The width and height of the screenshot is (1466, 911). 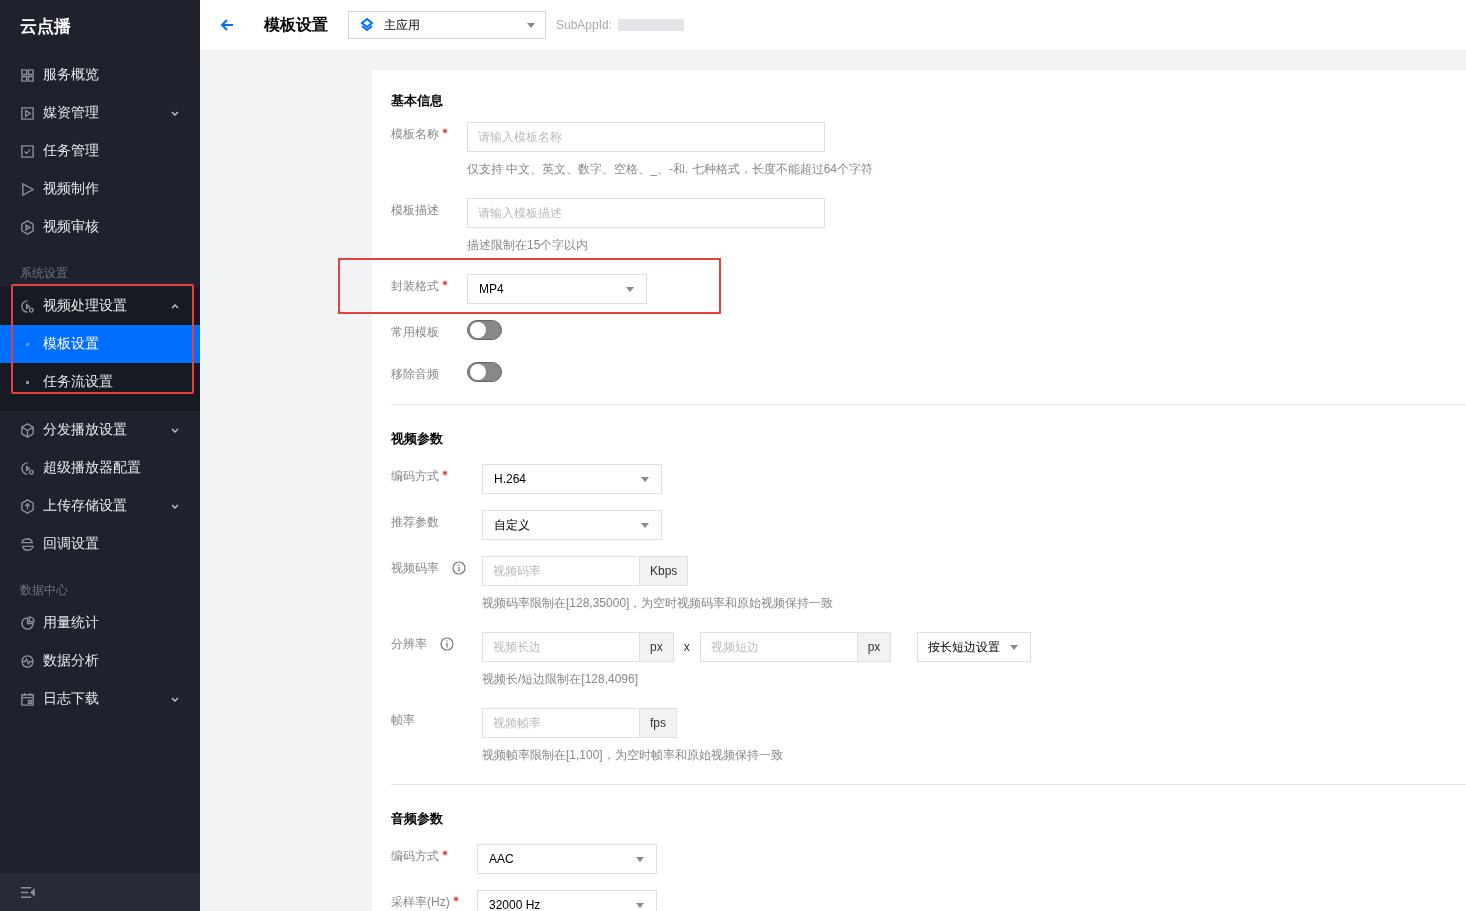 What do you see at coordinates (415, 210) in the screenshot?
I see `field-label: 模板描述` at bounding box center [415, 210].